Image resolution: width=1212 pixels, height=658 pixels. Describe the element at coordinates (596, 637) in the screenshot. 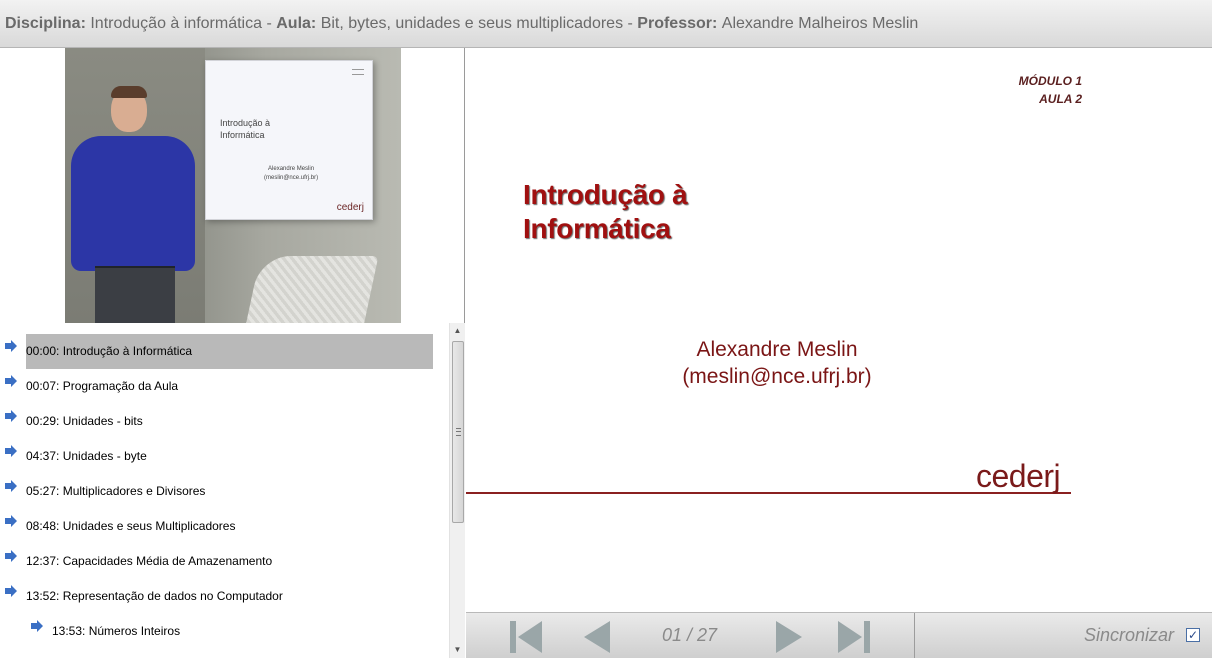

I see `previous-page-icon` at that location.